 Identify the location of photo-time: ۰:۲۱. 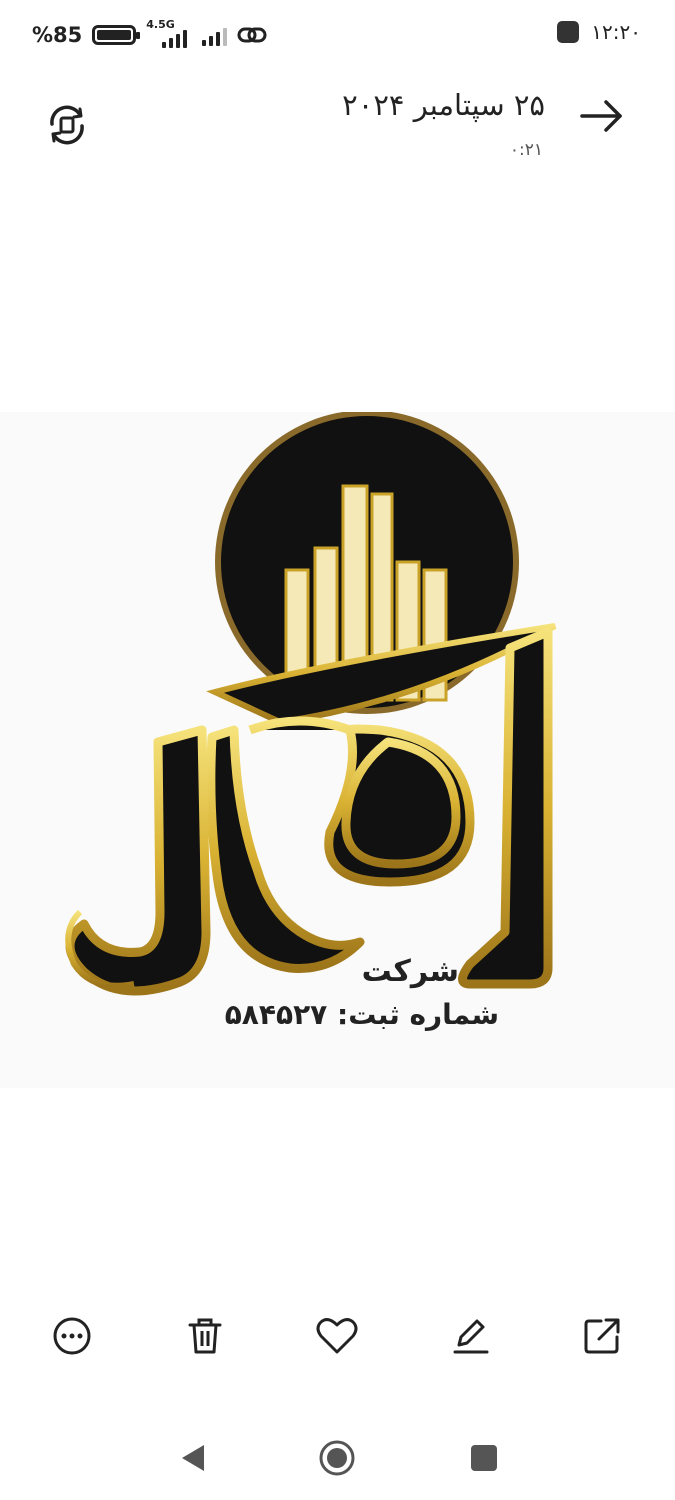
(526, 150).